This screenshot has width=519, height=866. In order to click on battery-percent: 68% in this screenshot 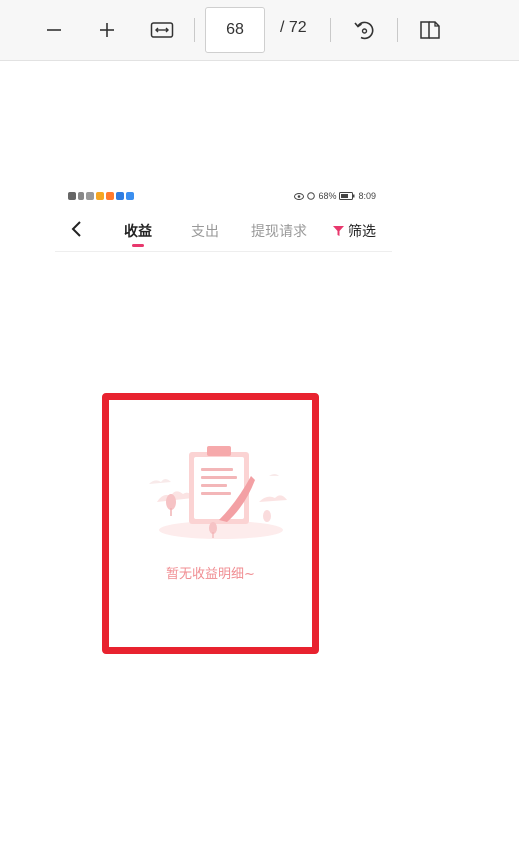, I will do `click(327, 196)`.